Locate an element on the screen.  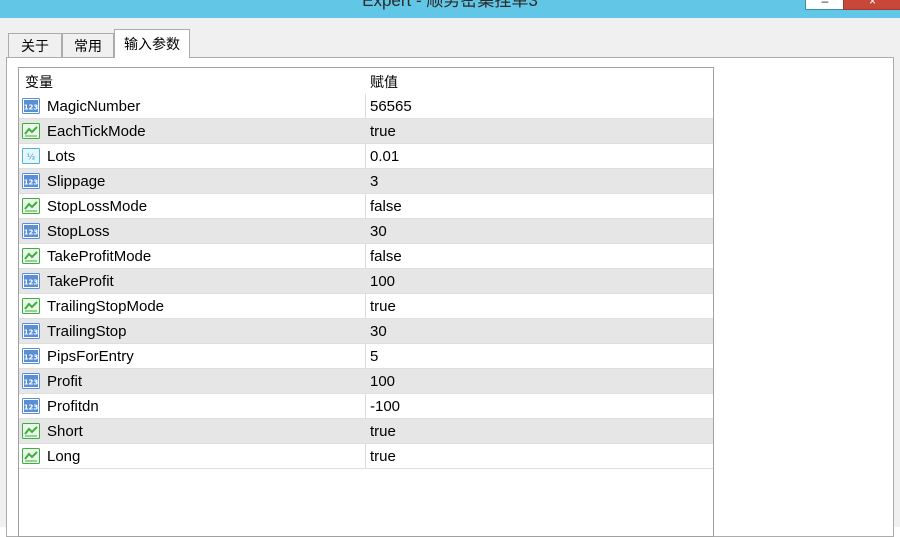
variable-name: Profitdn is located at coordinates (73, 406).